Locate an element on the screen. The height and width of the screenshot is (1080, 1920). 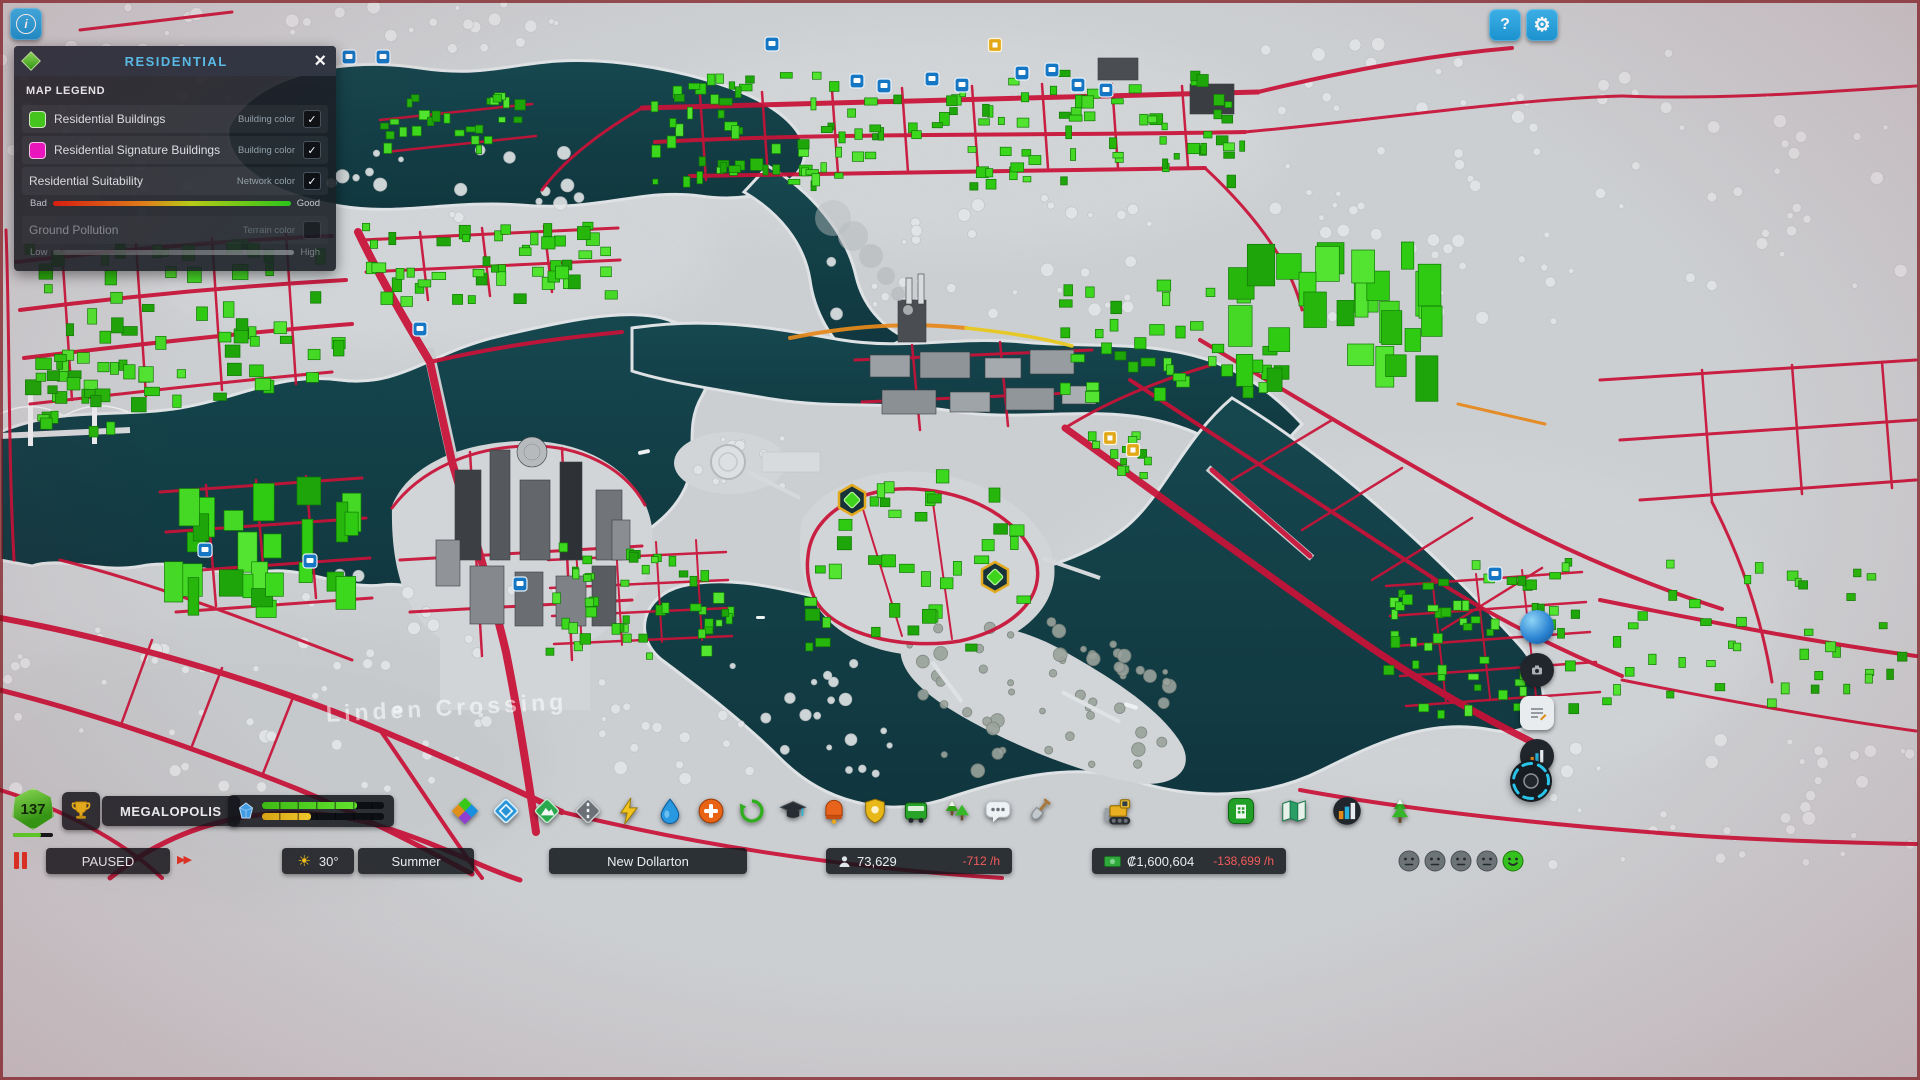
nature-icon is located at coordinates (1400, 811).